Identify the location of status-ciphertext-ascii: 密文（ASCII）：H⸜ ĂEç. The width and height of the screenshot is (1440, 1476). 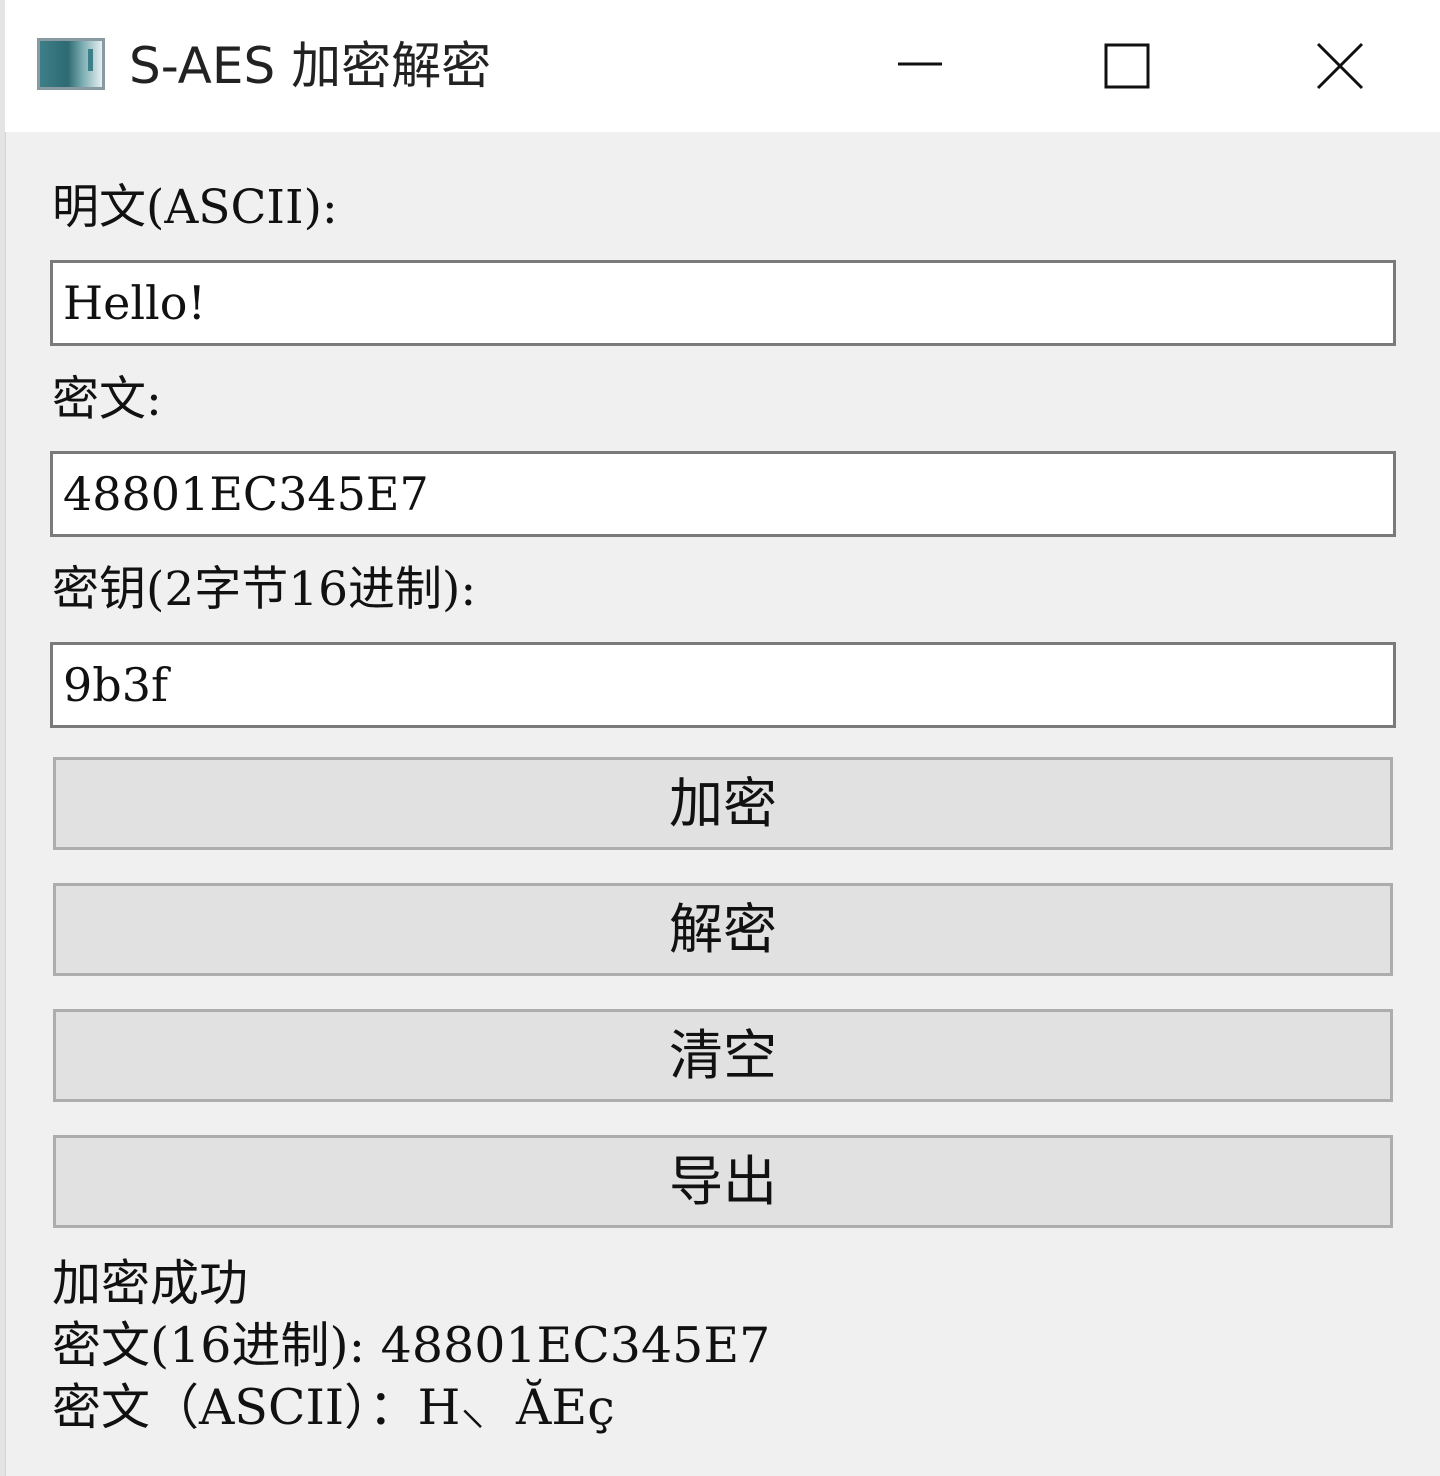
(333, 1407).